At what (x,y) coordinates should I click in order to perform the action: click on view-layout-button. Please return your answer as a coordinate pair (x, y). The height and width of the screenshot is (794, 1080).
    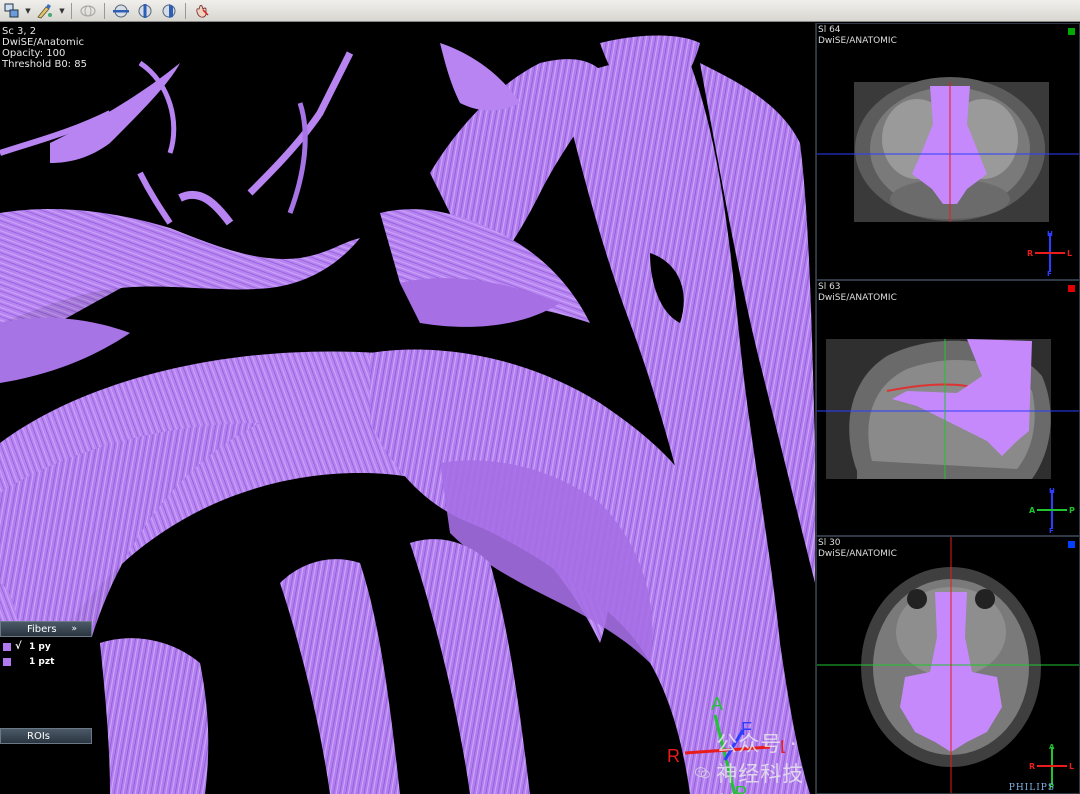
    Looking at the image, I should click on (12, 11).